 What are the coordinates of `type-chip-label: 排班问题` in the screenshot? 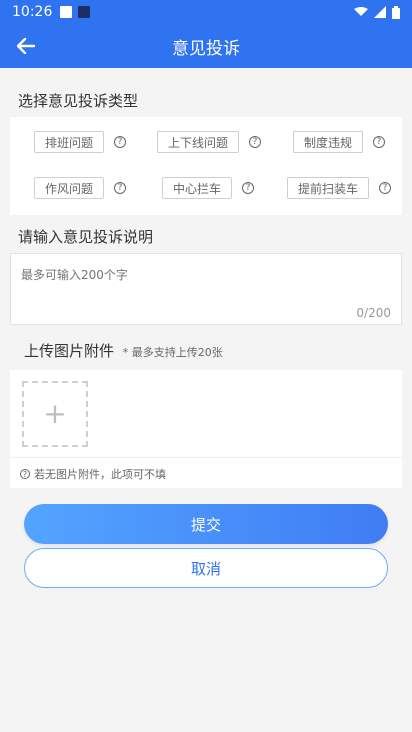 It's located at (69, 142).